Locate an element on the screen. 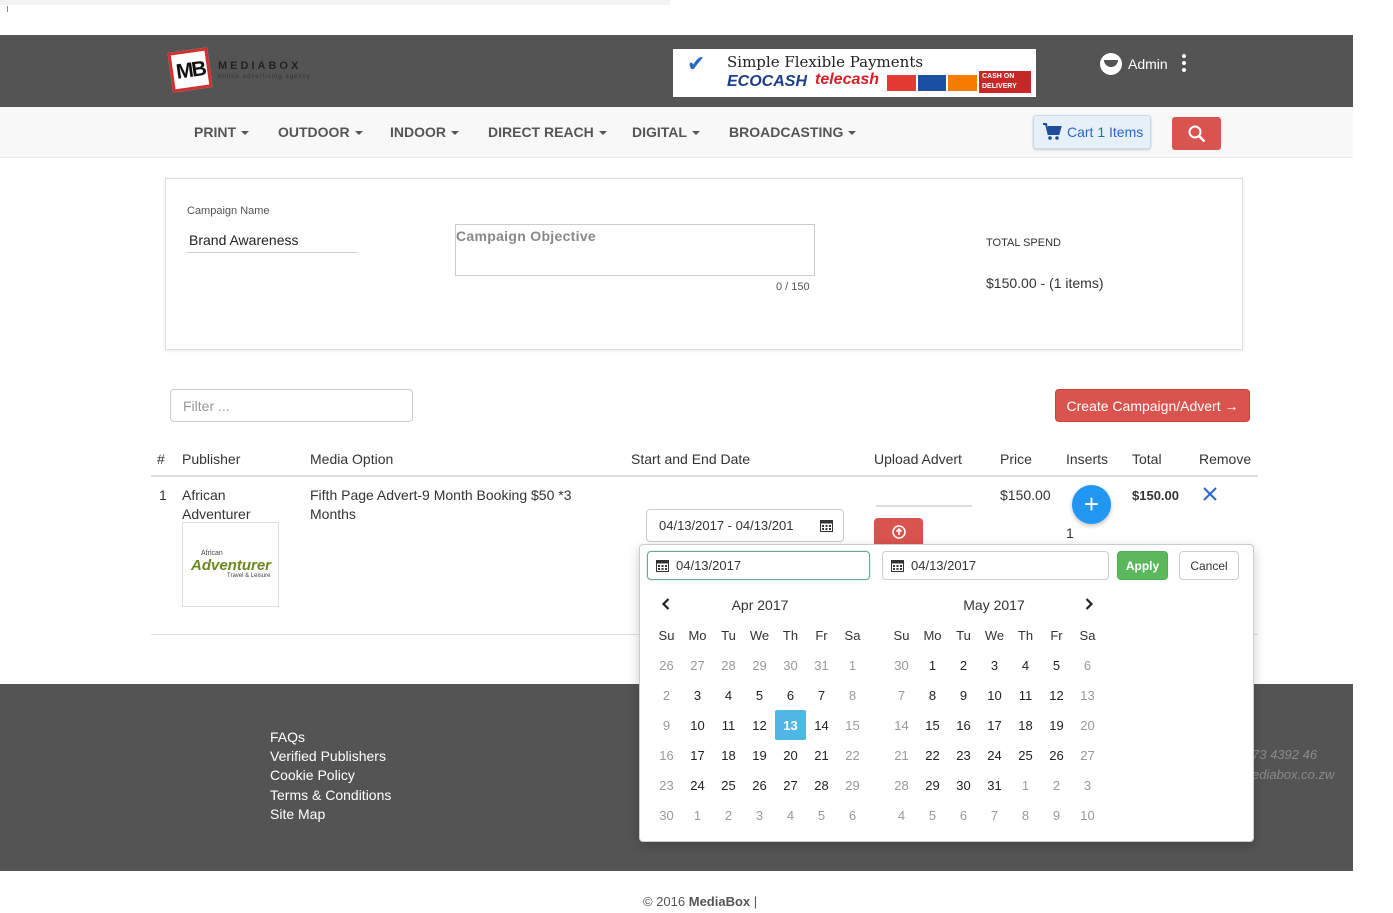  footer-link-cookie-policy: Cookie Policy is located at coordinates (312, 775).